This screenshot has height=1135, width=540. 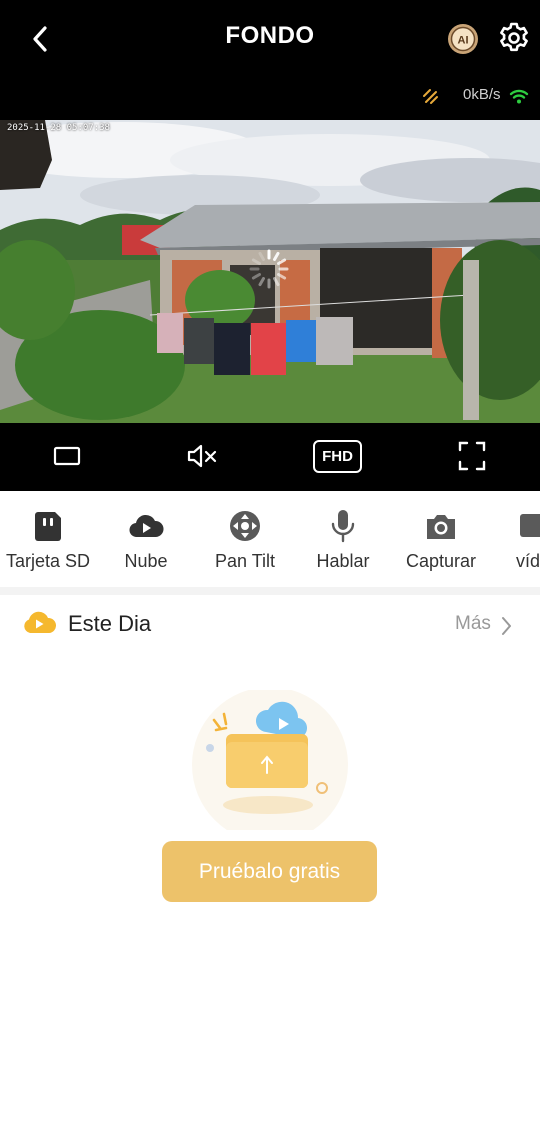 What do you see at coordinates (506, 626) in the screenshot?
I see `chevron-right-icon` at bounding box center [506, 626].